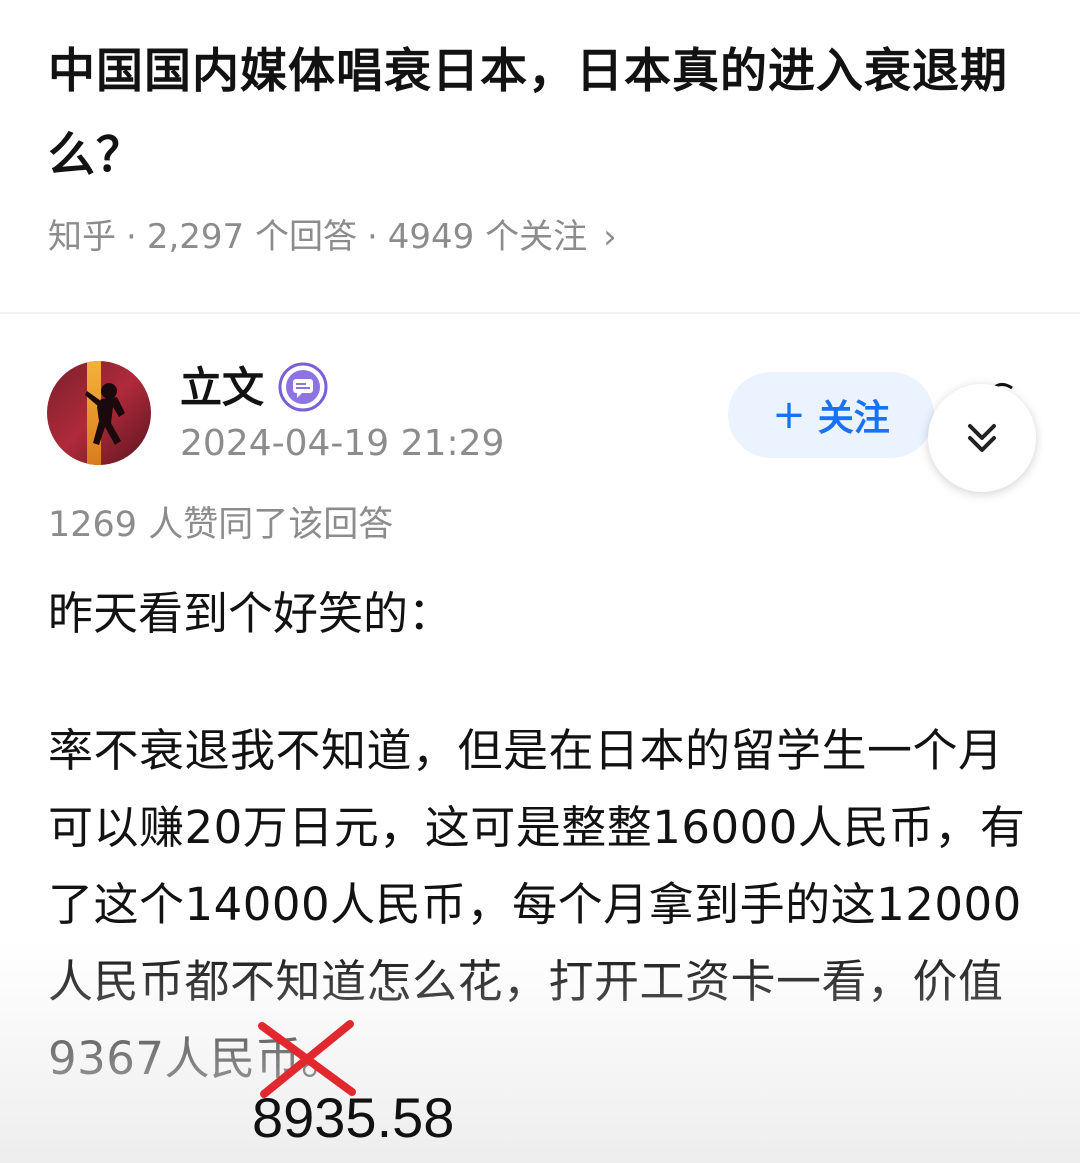 This screenshot has height=1163, width=1080. I want to click on like-count: 1269 人赞同了该回答, so click(221, 525).